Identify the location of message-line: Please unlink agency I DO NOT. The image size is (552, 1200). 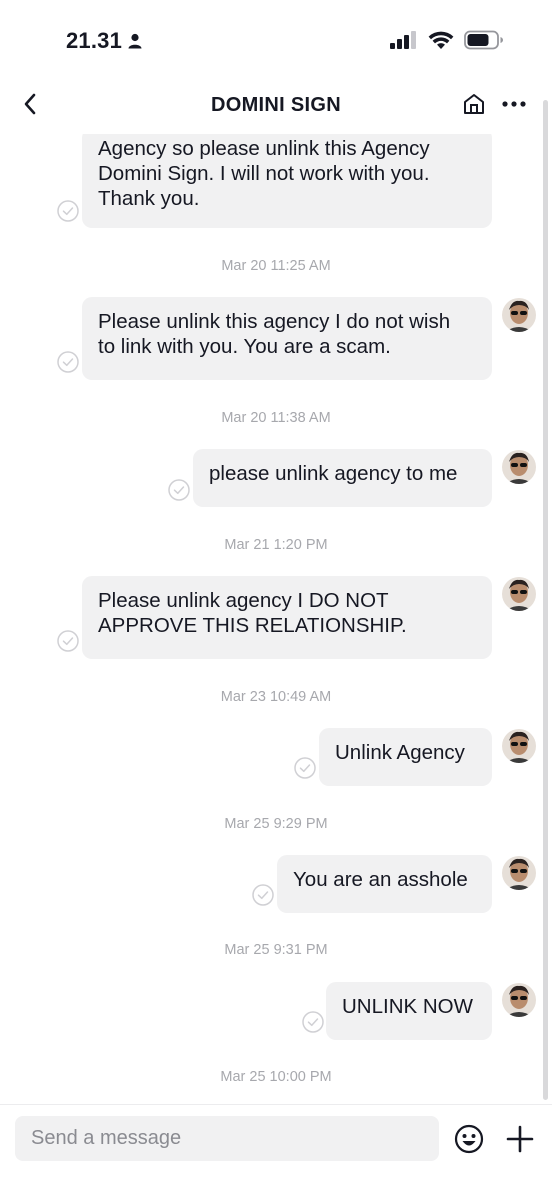
(243, 600).